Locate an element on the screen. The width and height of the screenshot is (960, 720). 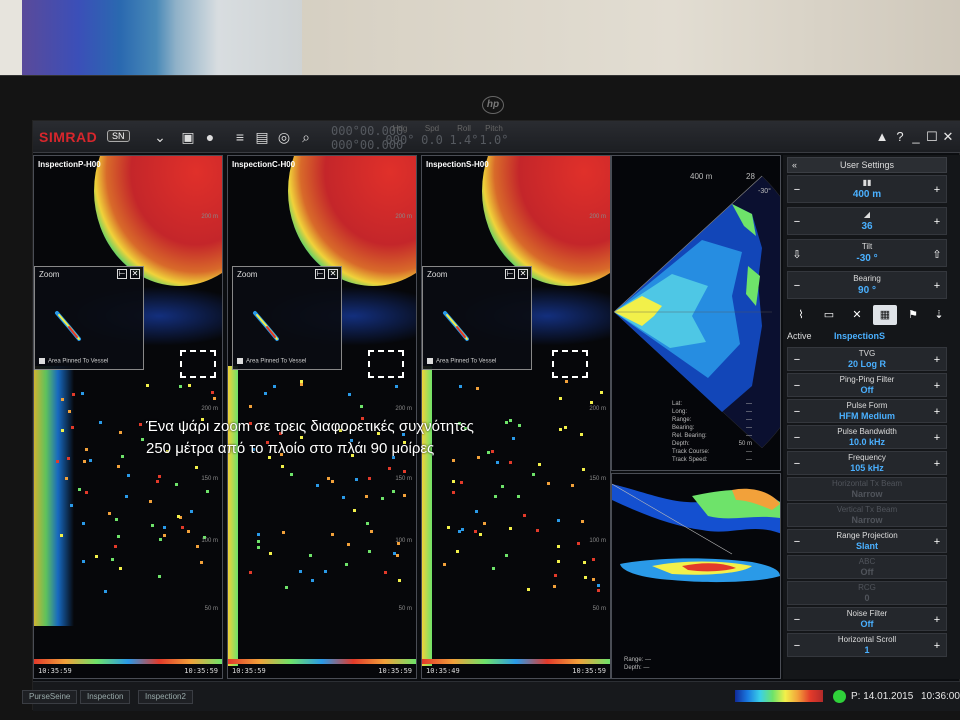
info-value: — is located at coordinates (749, 452).